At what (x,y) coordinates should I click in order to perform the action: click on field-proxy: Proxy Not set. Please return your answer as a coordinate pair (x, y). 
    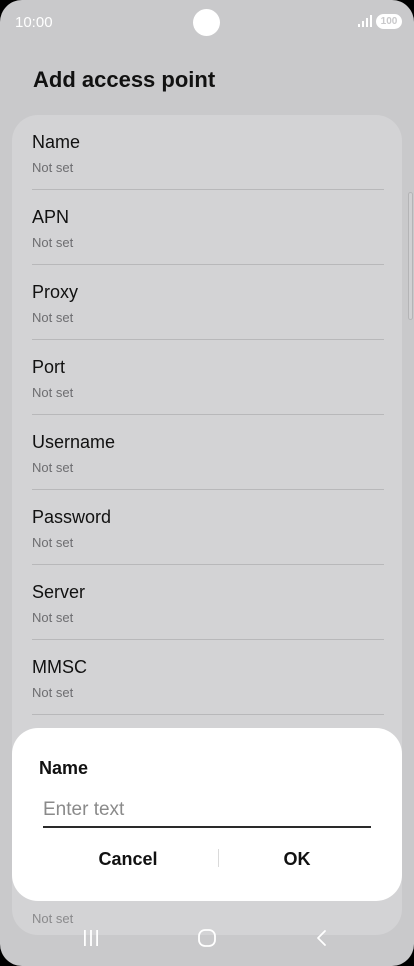
    Looking at the image, I should click on (208, 302).